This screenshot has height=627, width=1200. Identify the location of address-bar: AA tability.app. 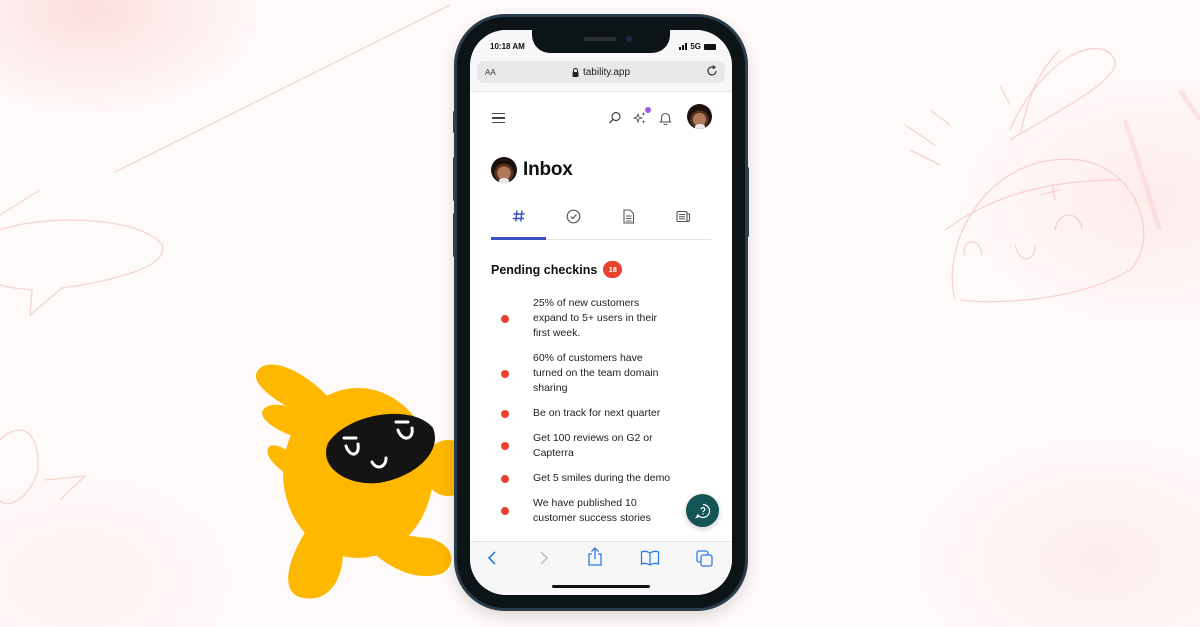
(601, 72).